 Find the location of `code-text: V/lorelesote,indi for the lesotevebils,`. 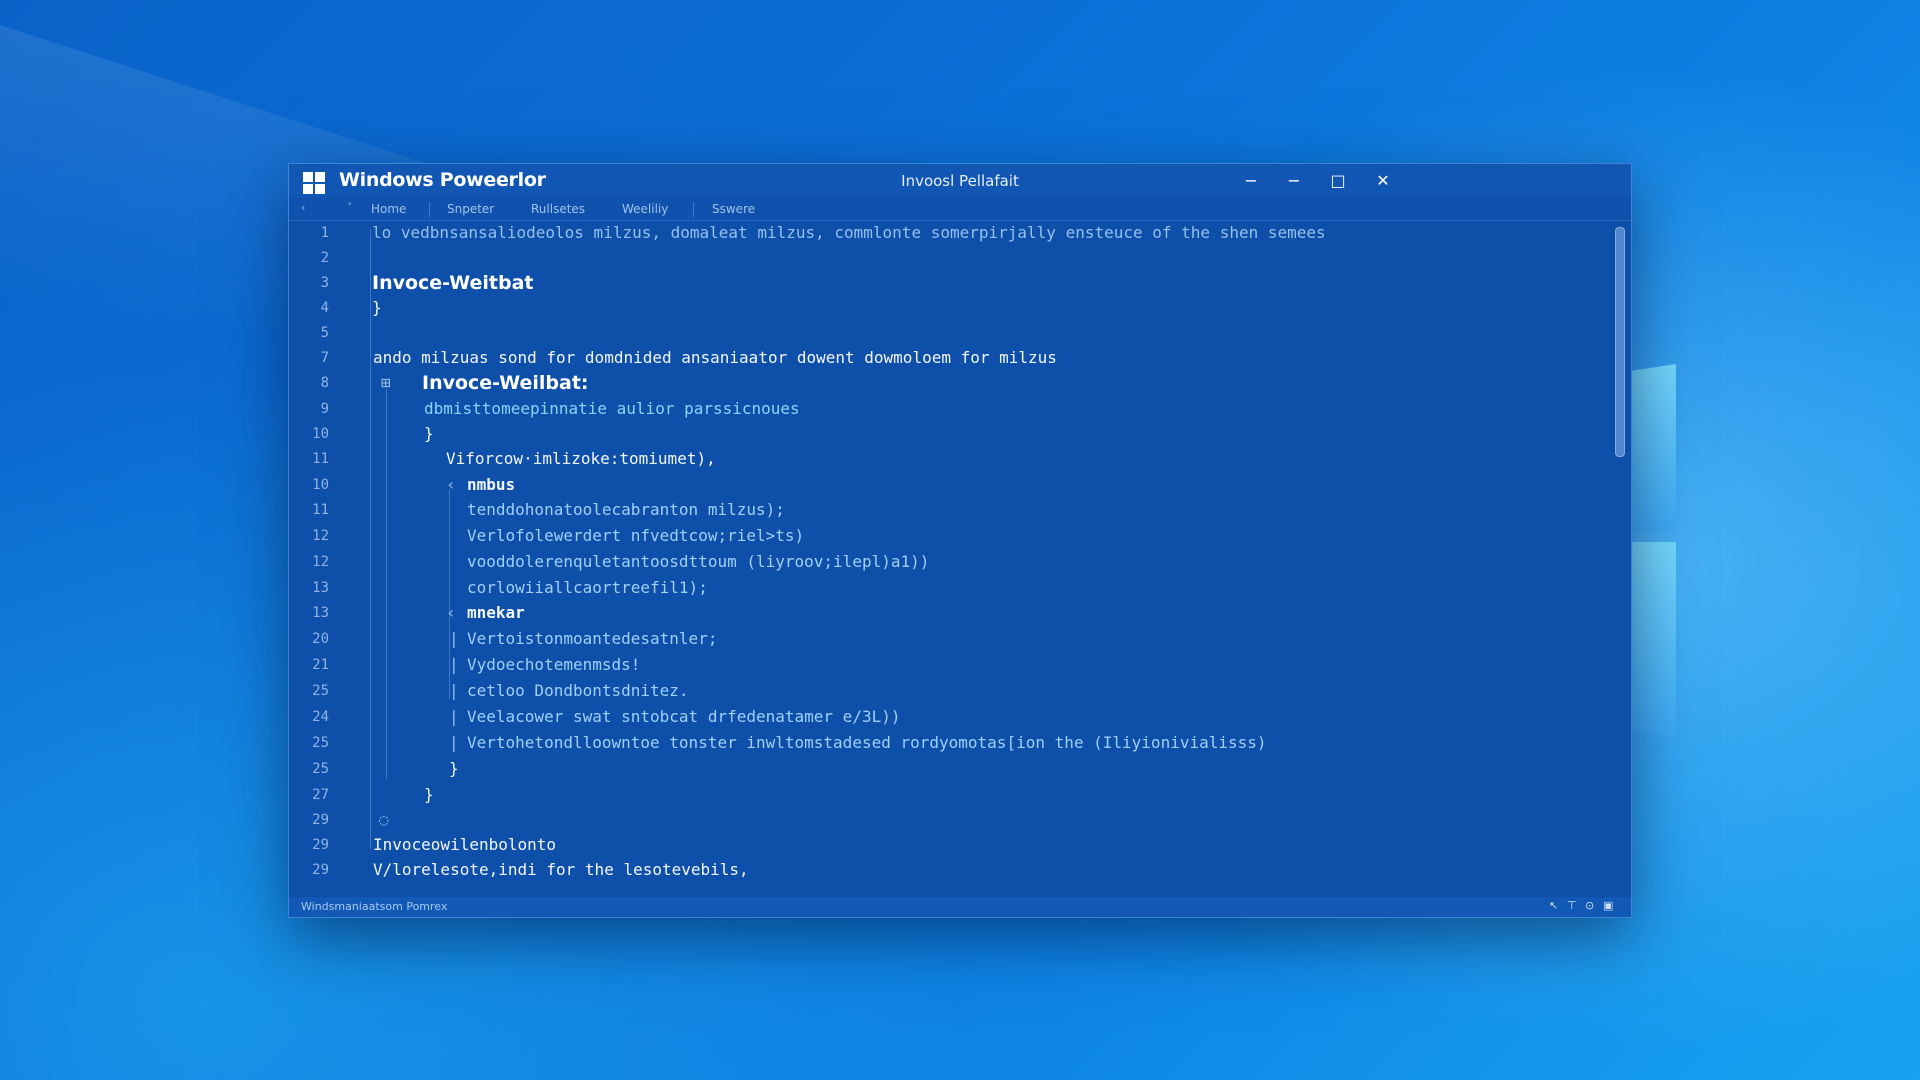

code-text: V/lorelesote,indi for the lesotevebils, is located at coordinates (561, 869).